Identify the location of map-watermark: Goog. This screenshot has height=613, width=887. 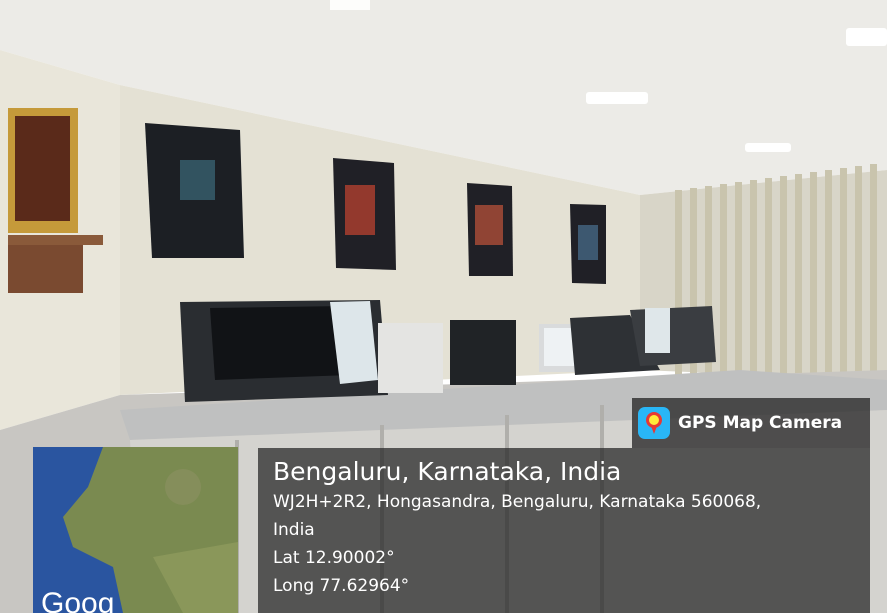
(78, 600).